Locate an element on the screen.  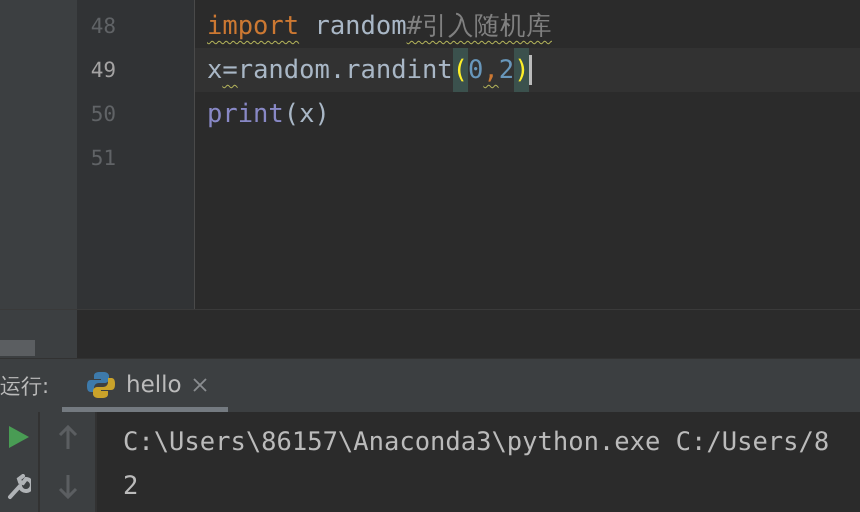
code-token: print is located at coordinates (245, 114).